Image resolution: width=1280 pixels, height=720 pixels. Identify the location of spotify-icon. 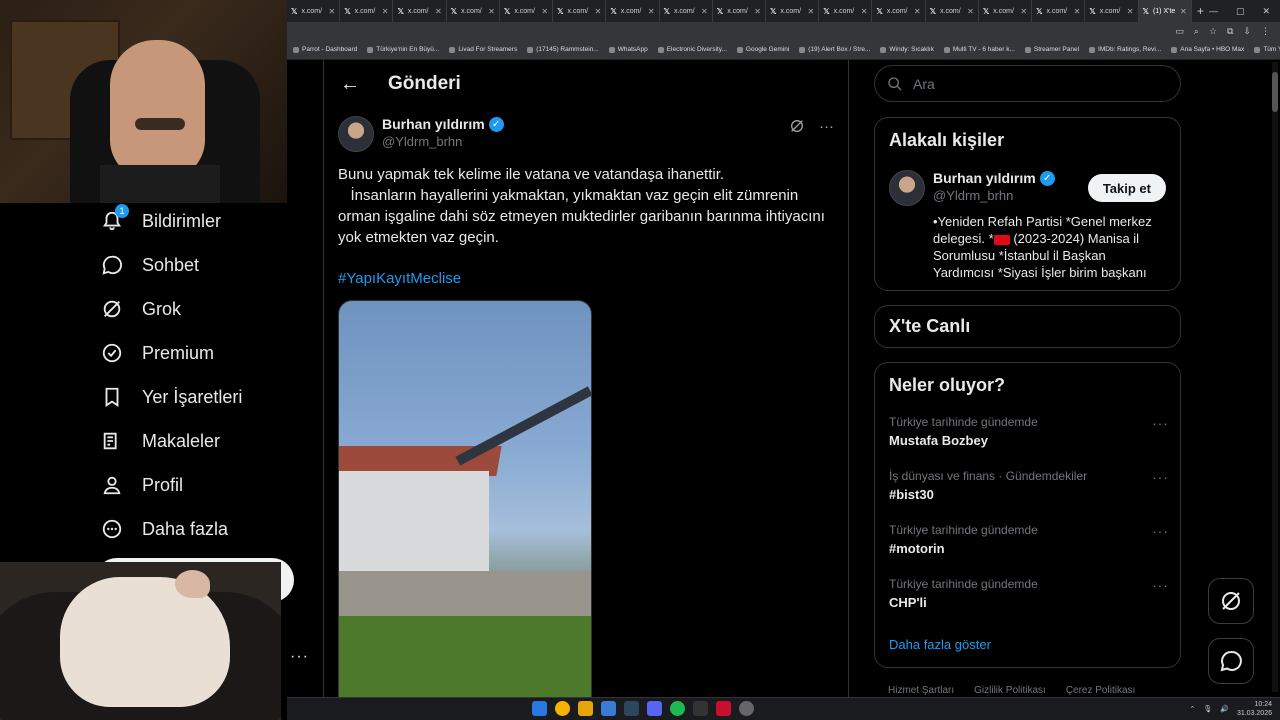
(677, 708).